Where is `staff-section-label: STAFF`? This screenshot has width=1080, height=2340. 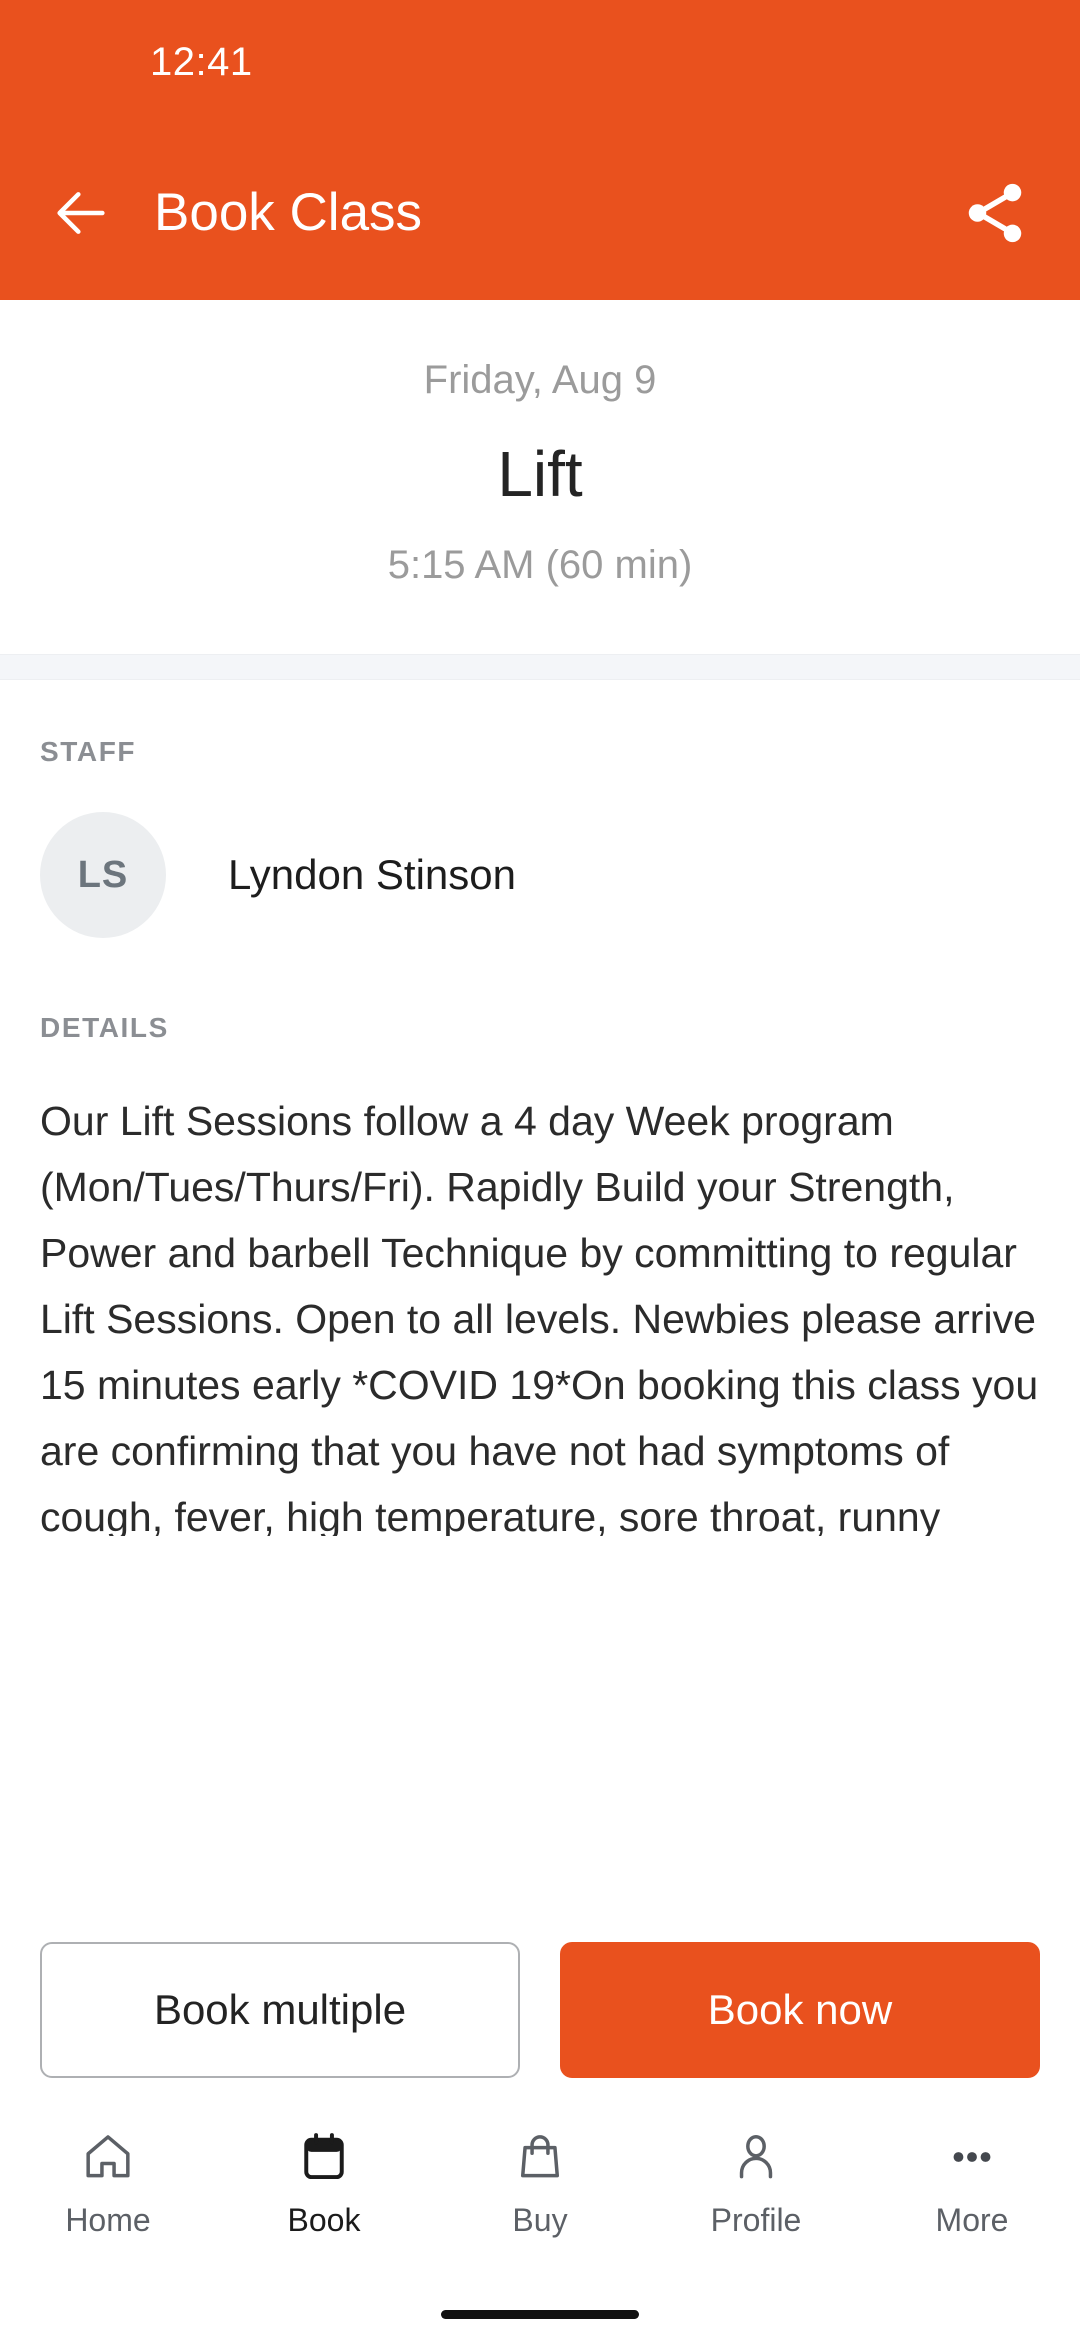
staff-section-label: STAFF is located at coordinates (88, 751).